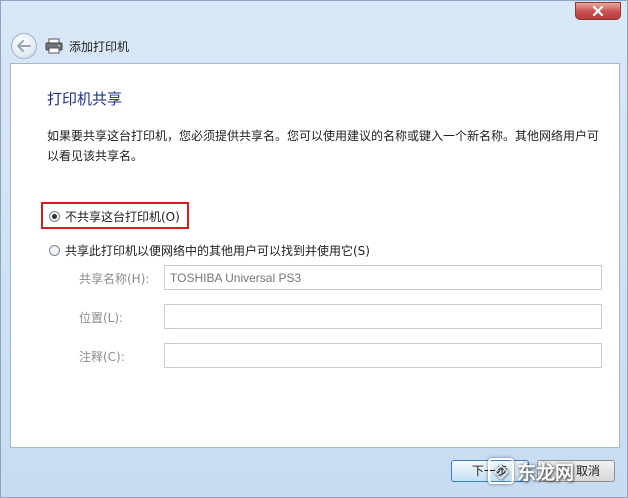  Describe the element at coordinates (54, 46) in the screenshot. I see `printer-icon` at that location.